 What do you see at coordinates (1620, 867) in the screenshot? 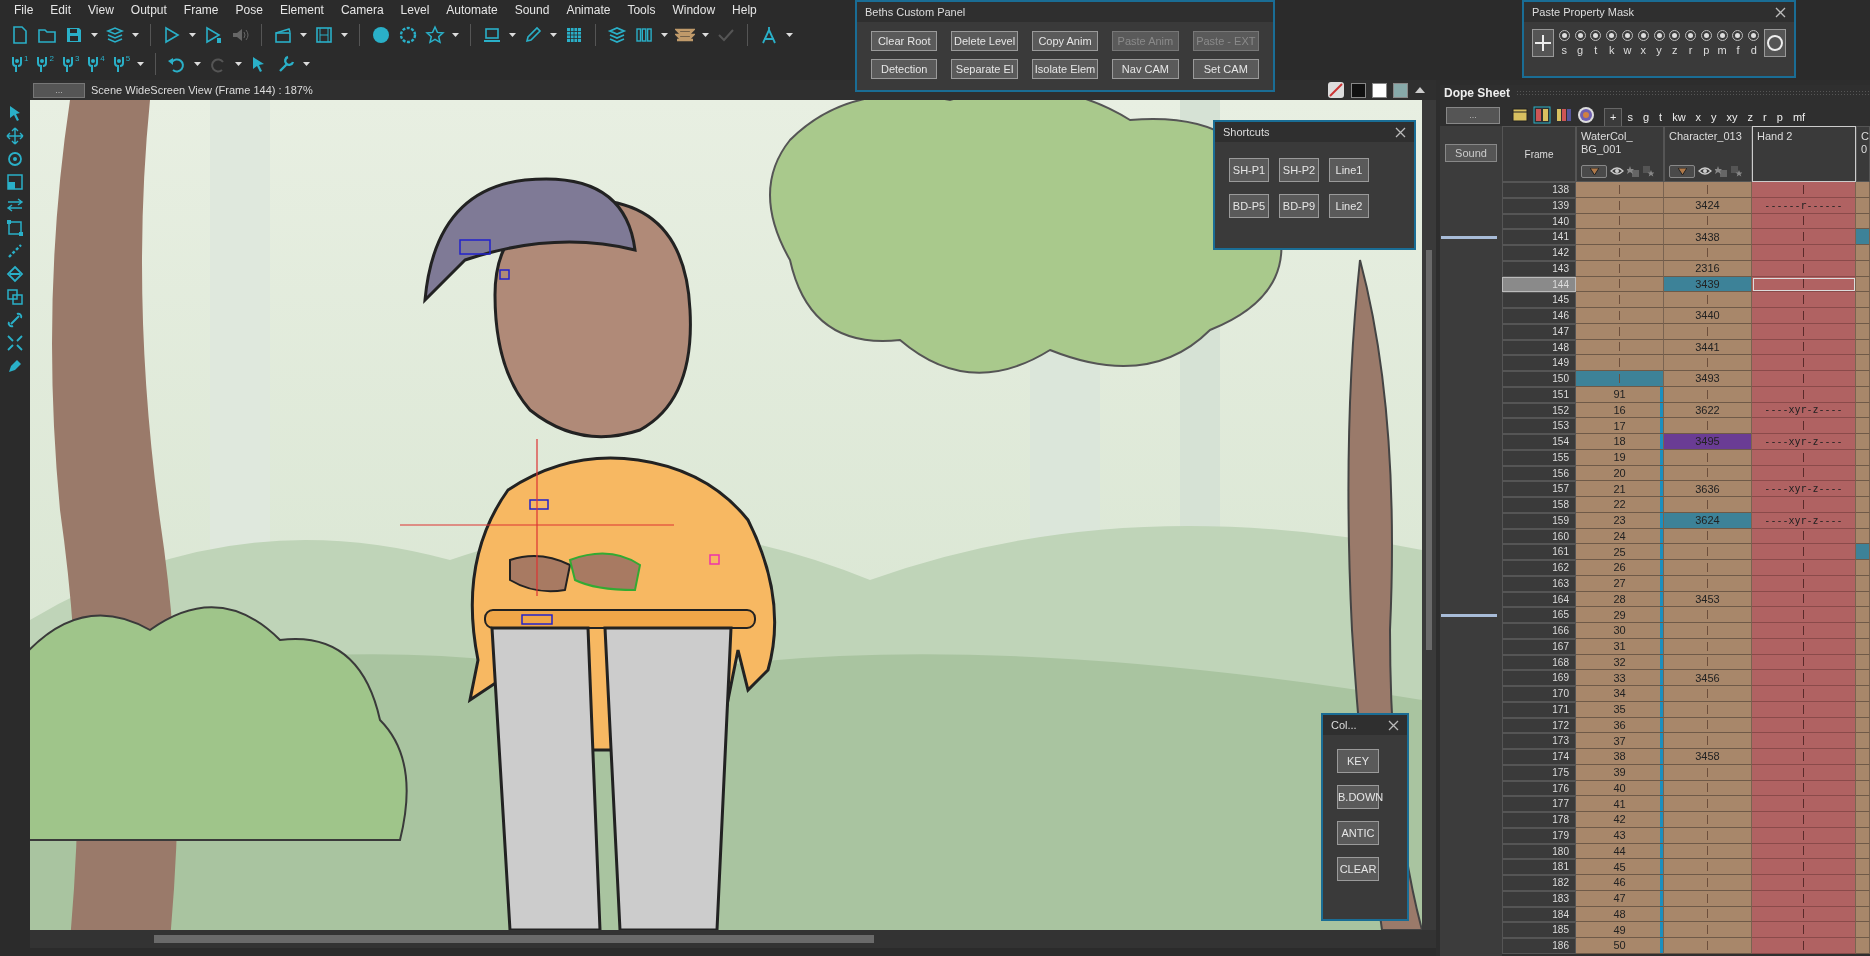
I see `timeline-cell: 45` at bounding box center [1620, 867].